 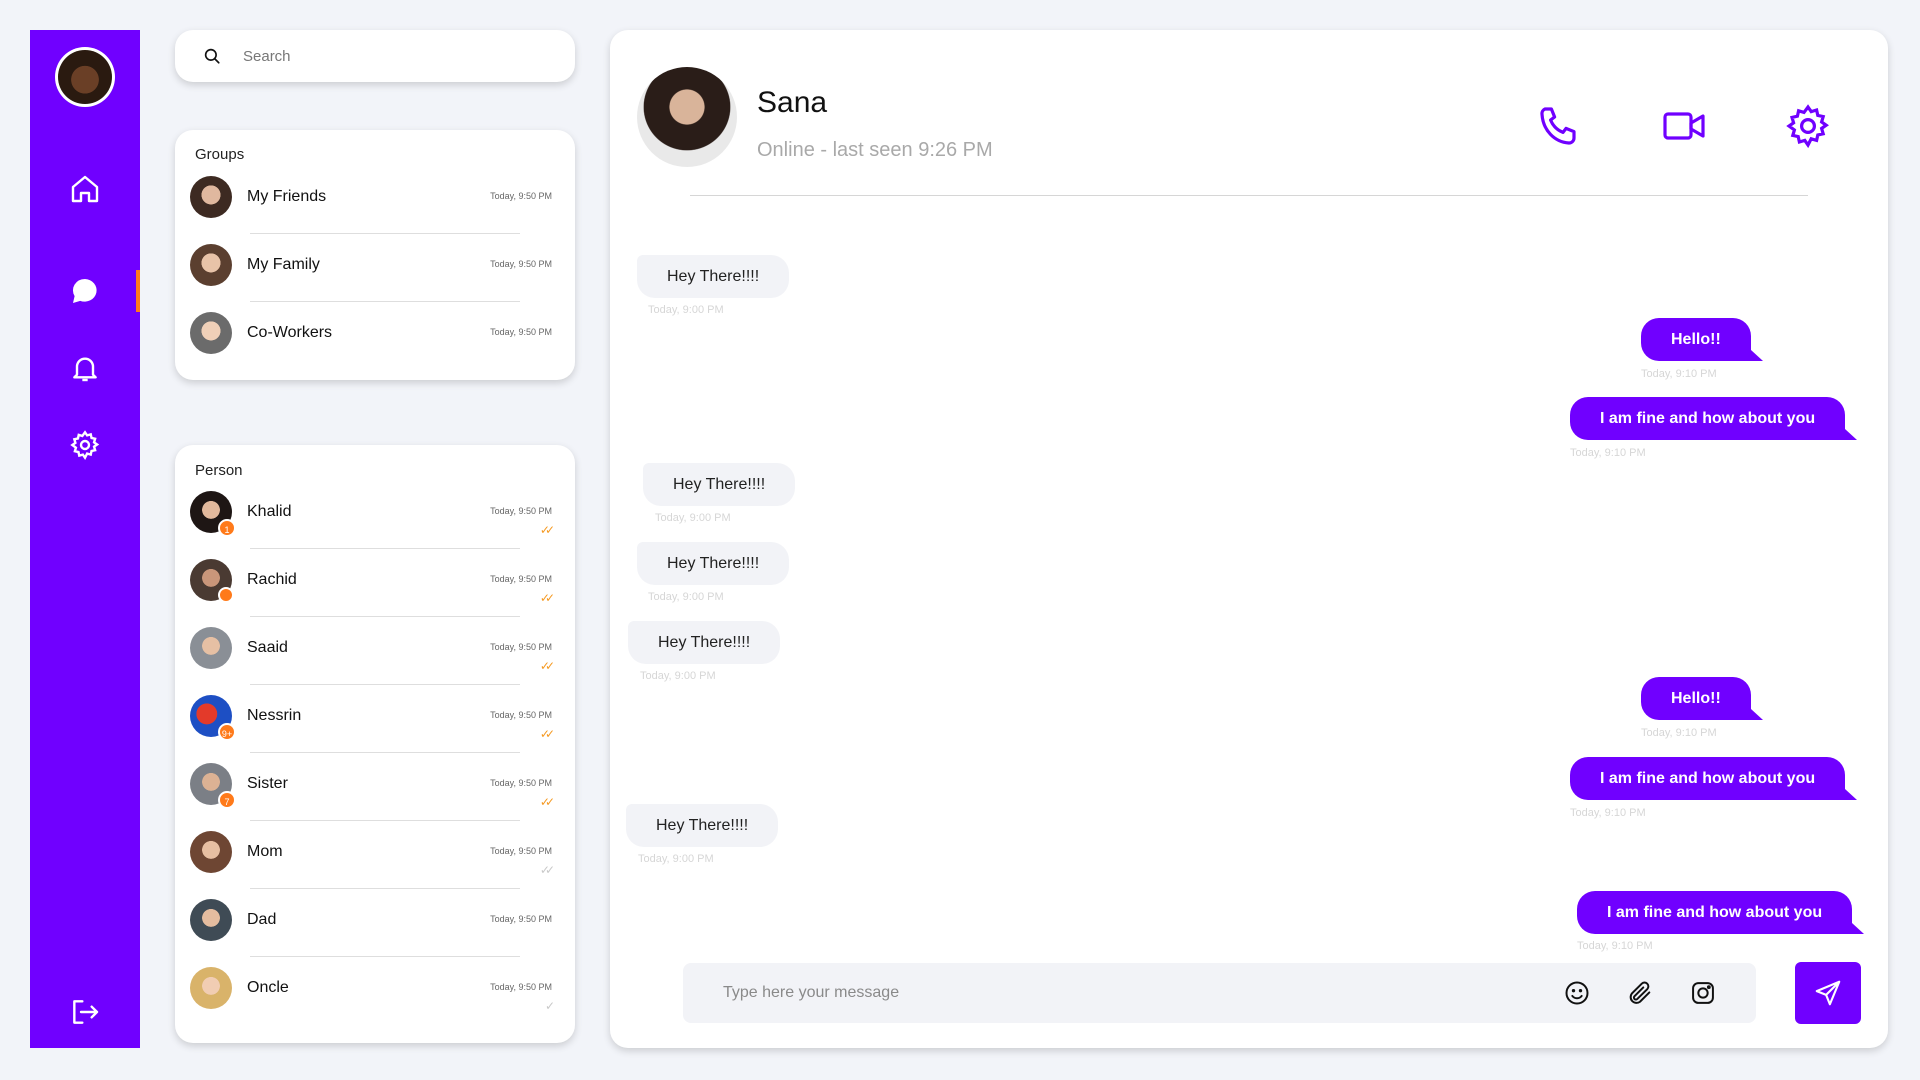 What do you see at coordinates (1249, 195) in the screenshot?
I see `header-divider` at bounding box center [1249, 195].